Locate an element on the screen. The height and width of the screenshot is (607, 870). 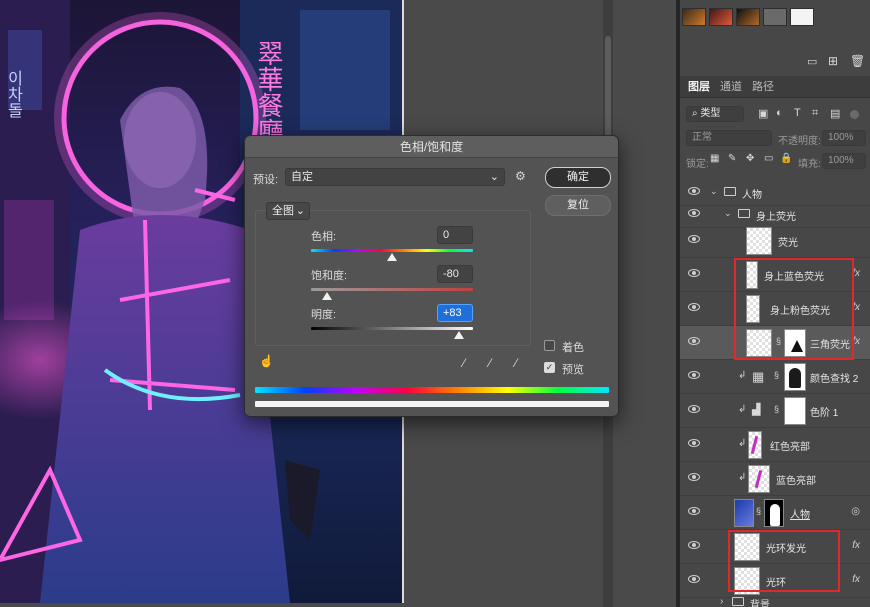
range-select: 全图 ⌄ is located at coordinates (288, 211).